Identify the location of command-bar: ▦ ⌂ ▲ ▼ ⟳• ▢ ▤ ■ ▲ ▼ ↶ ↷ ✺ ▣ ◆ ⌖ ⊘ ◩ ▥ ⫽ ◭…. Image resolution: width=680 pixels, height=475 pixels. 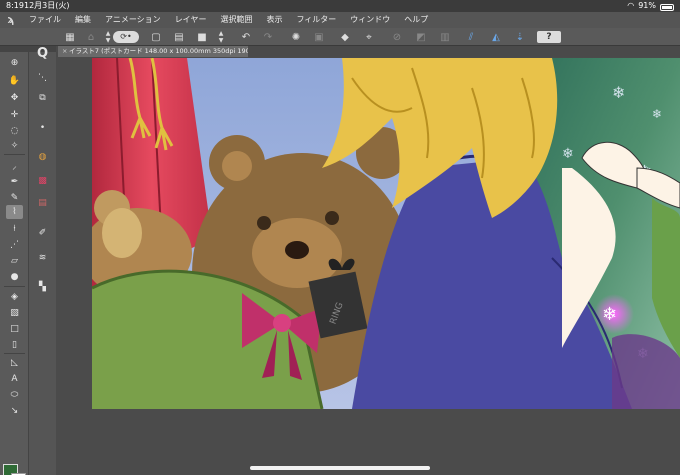
(340, 37).